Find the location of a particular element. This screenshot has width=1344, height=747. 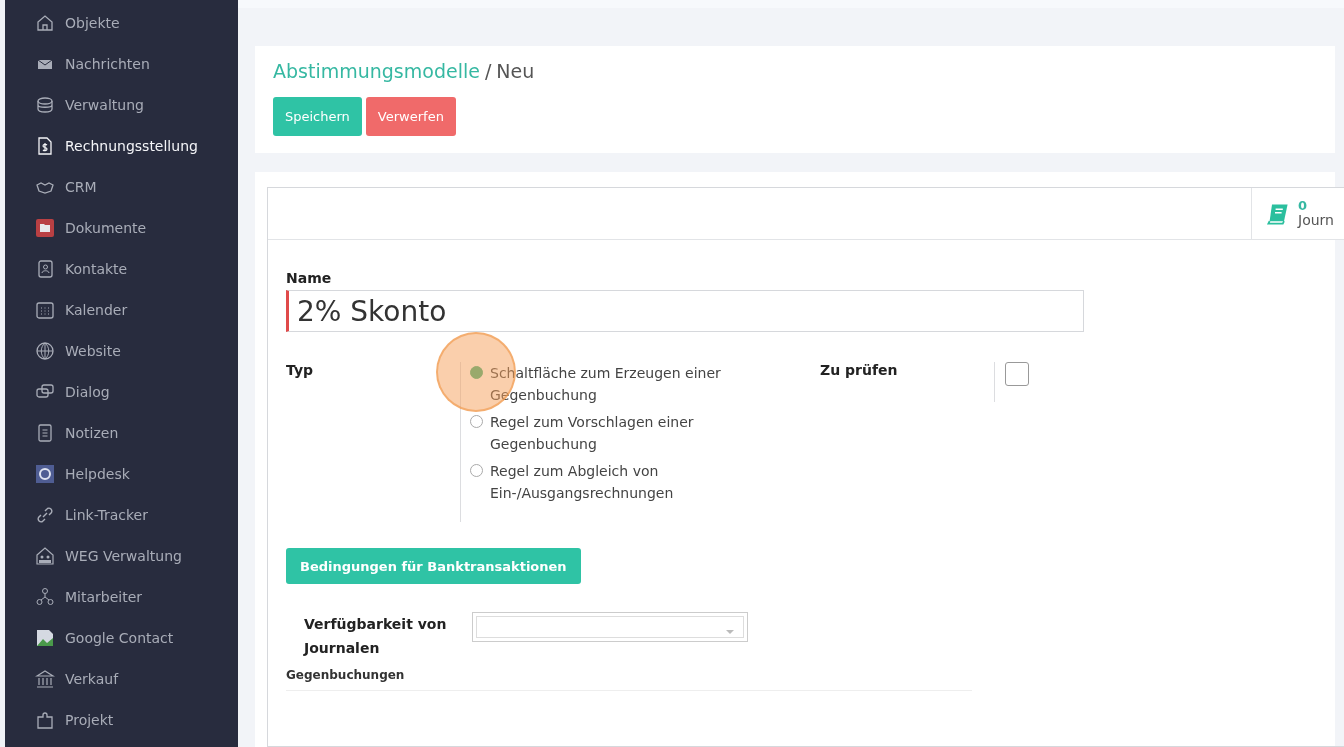

radio-label: Regel zum Abgleich von Ein-/Ausgangsrechnungen is located at coordinates (582, 482).